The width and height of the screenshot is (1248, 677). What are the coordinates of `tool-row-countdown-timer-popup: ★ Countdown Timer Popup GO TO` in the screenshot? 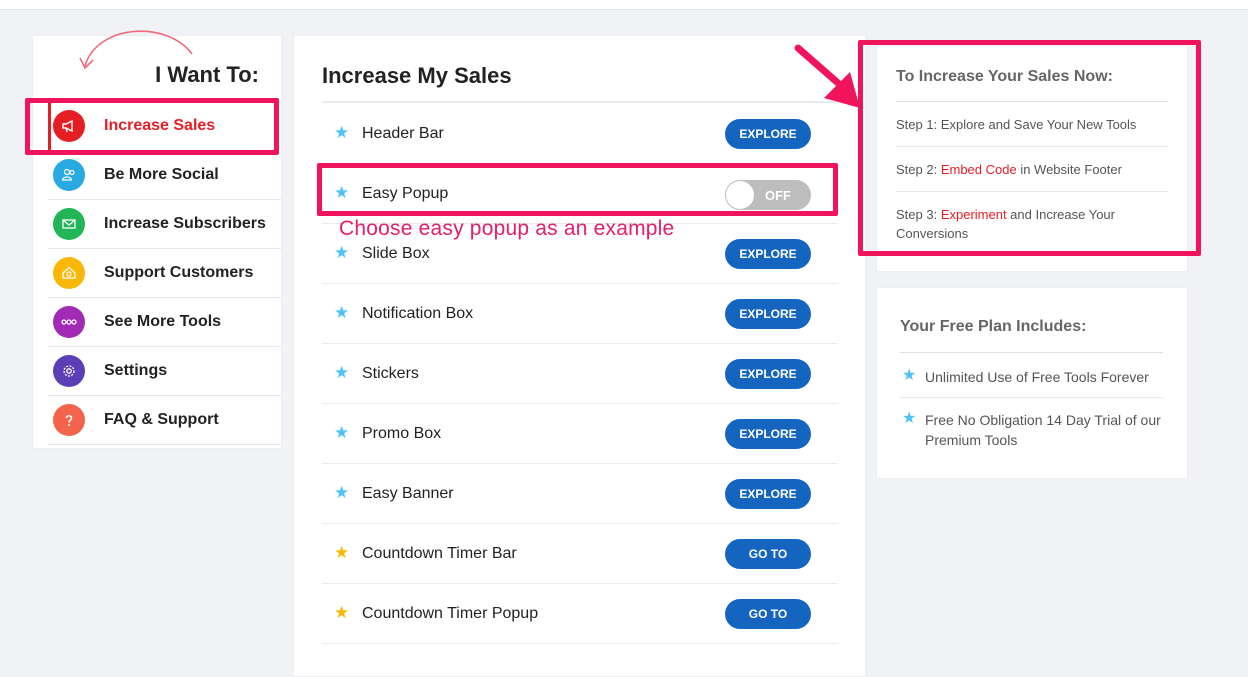 It's located at (579, 614).